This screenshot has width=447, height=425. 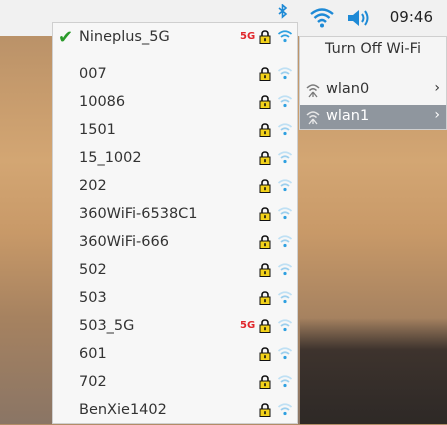 What do you see at coordinates (373, 371) in the screenshot?
I see `wallpaper-horizon` at bounding box center [373, 371].